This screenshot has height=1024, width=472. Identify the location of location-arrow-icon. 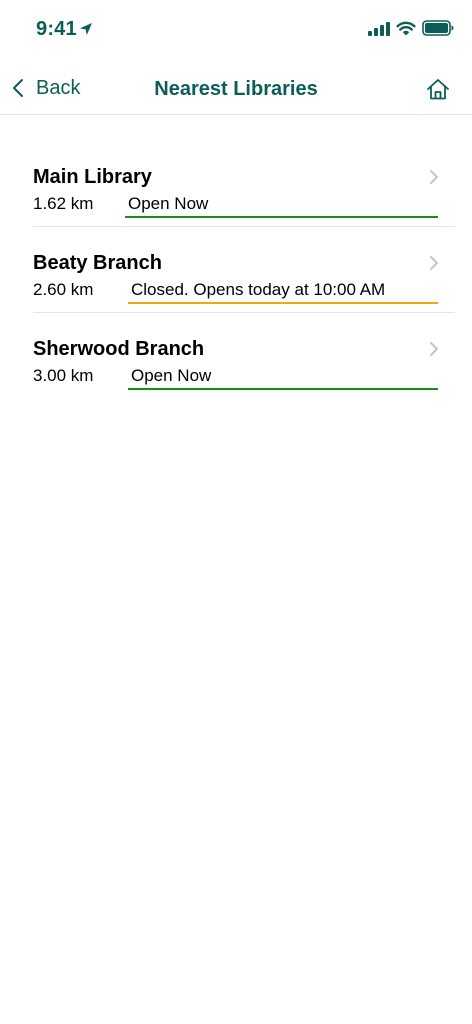
(86, 29).